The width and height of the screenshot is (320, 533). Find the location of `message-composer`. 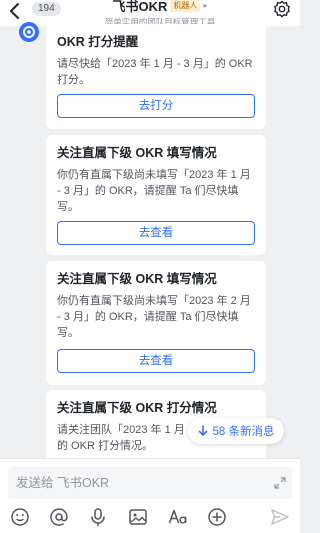

message-composer is located at coordinates (150, 495).